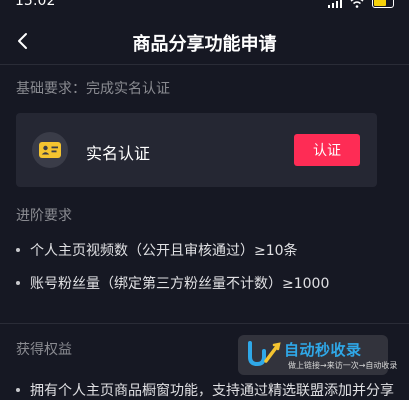 Image resolution: width=409 pixels, height=400 pixels. I want to click on watermark-logo, so click(264, 354).